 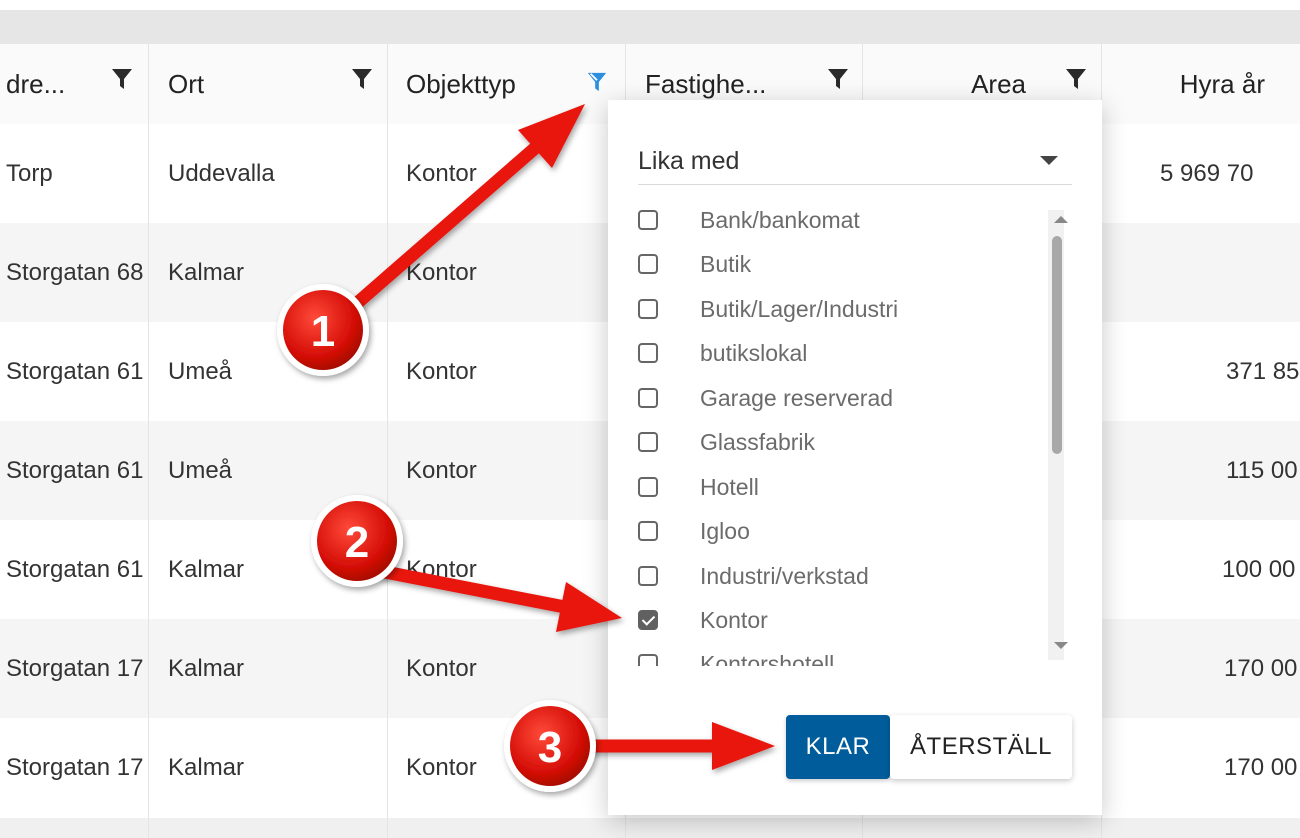 What do you see at coordinates (650, 27) in the screenshot?
I see `table-toolbar-strip` at bounding box center [650, 27].